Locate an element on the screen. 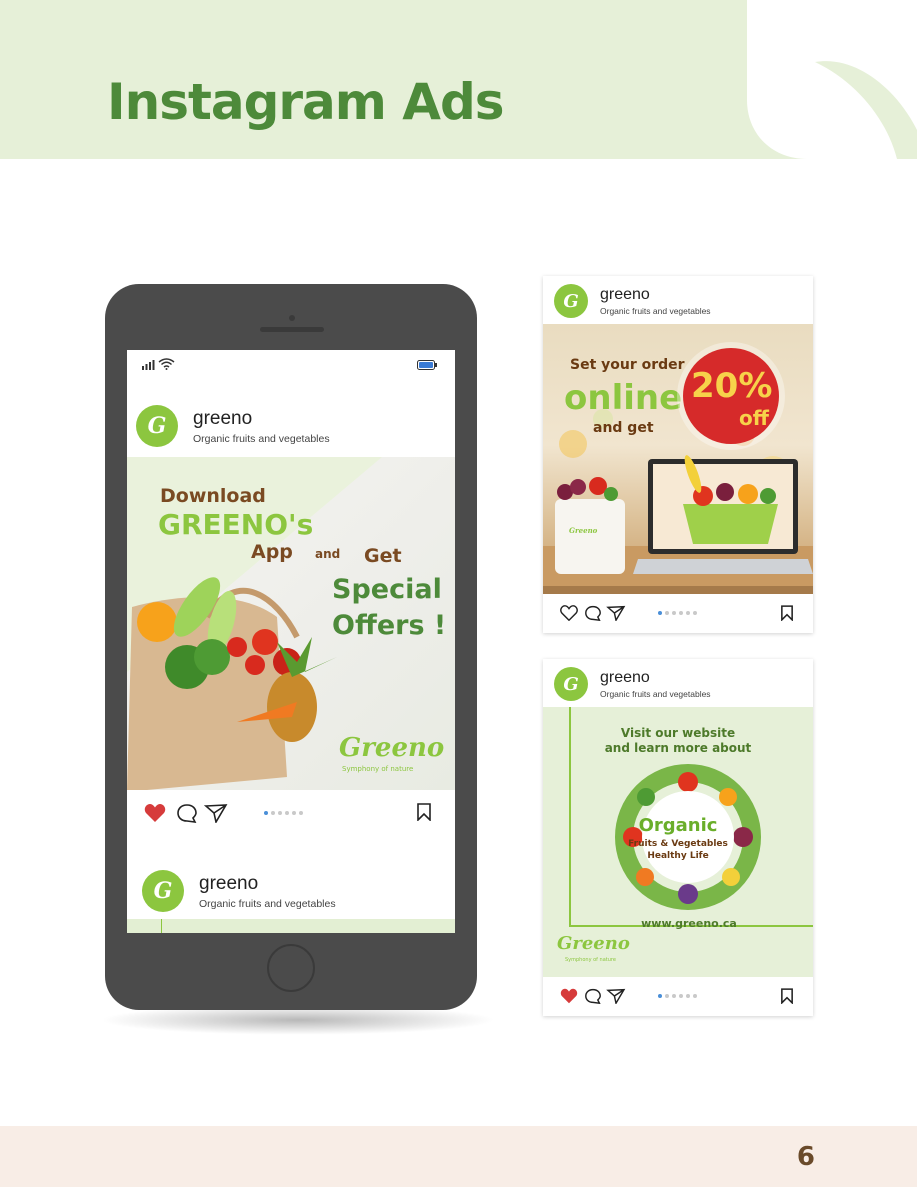  post-2-image-partial is located at coordinates (291, 926).